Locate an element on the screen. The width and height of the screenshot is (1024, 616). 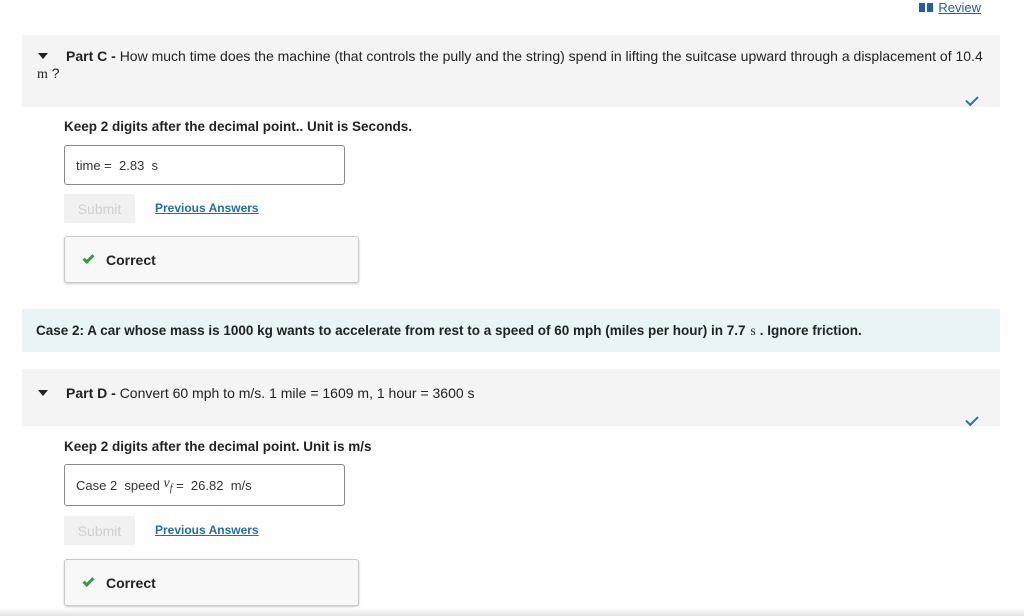
part-c-value: 10.4 is located at coordinates (969, 56).